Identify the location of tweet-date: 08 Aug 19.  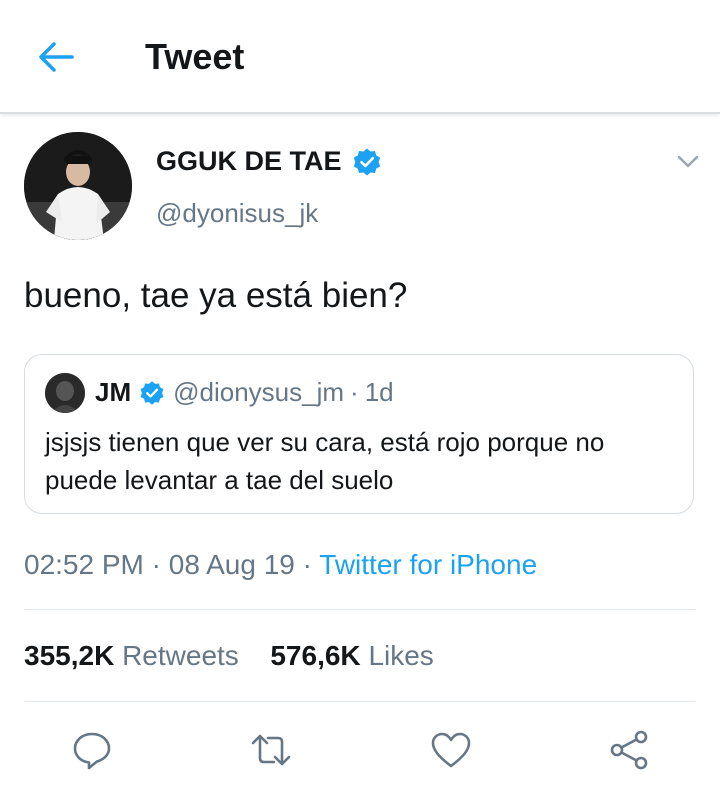
(231, 564).